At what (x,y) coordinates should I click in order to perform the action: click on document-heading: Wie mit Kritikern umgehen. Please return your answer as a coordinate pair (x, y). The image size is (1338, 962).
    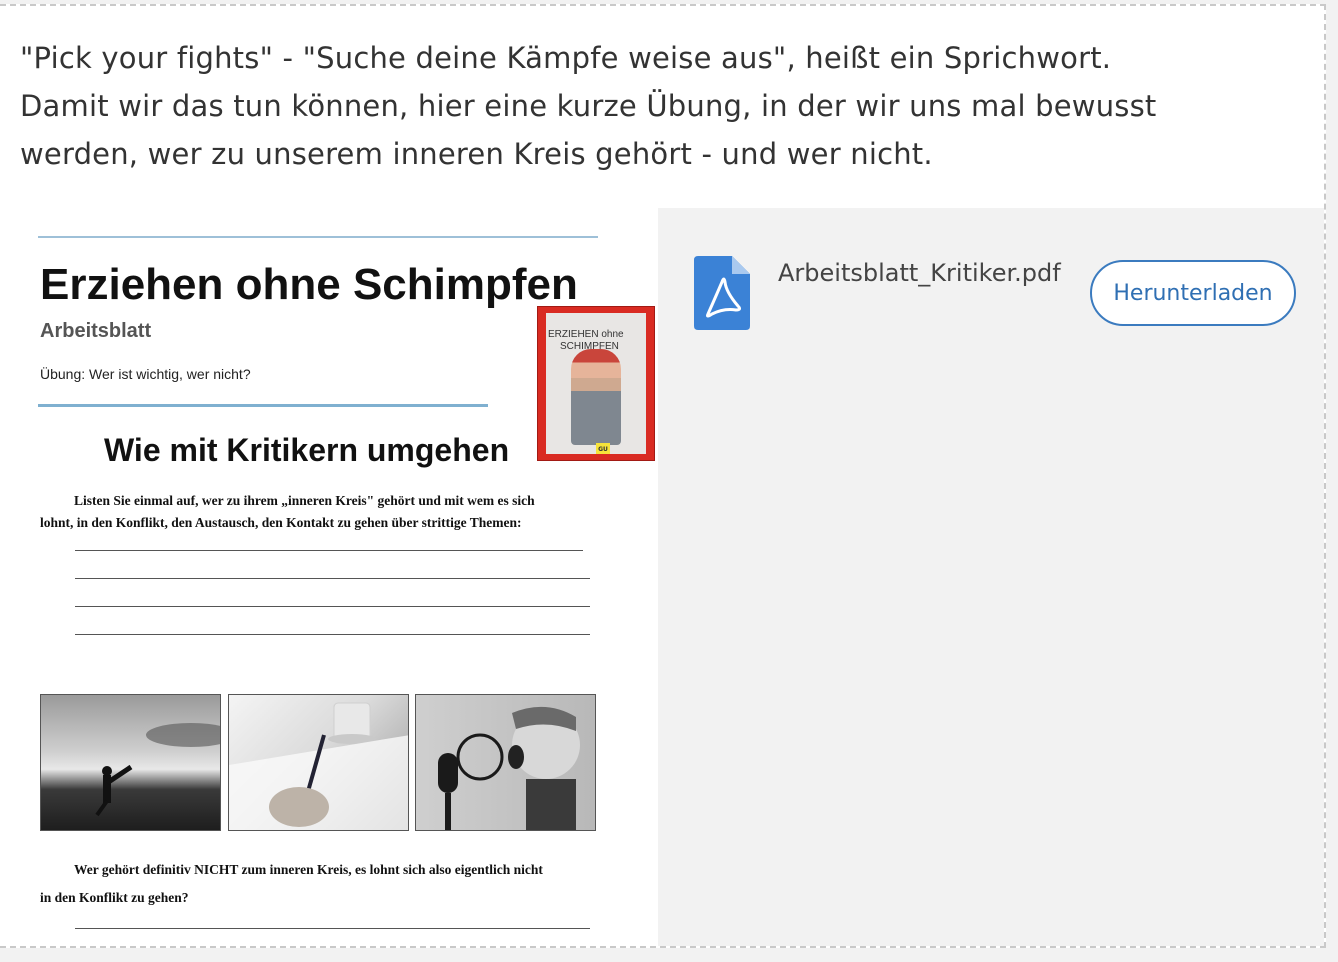
    Looking at the image, I should click on (307, 450).